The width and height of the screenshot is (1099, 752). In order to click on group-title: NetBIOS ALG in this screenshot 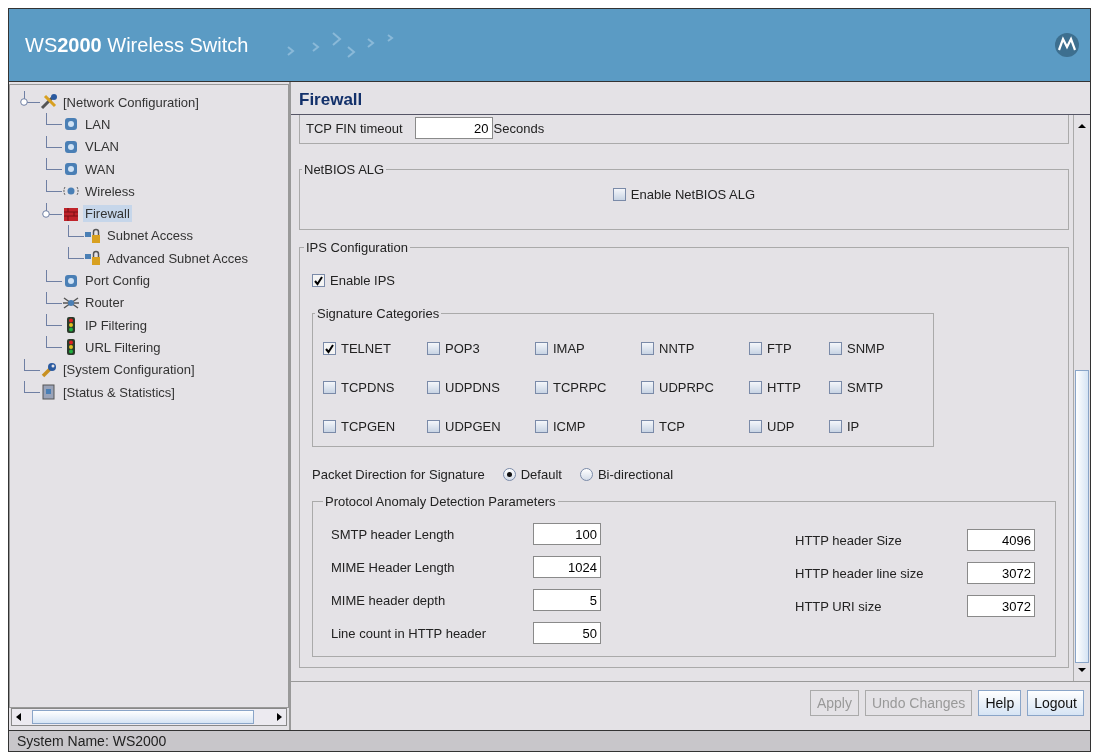, I will do `click(344, 169)`.